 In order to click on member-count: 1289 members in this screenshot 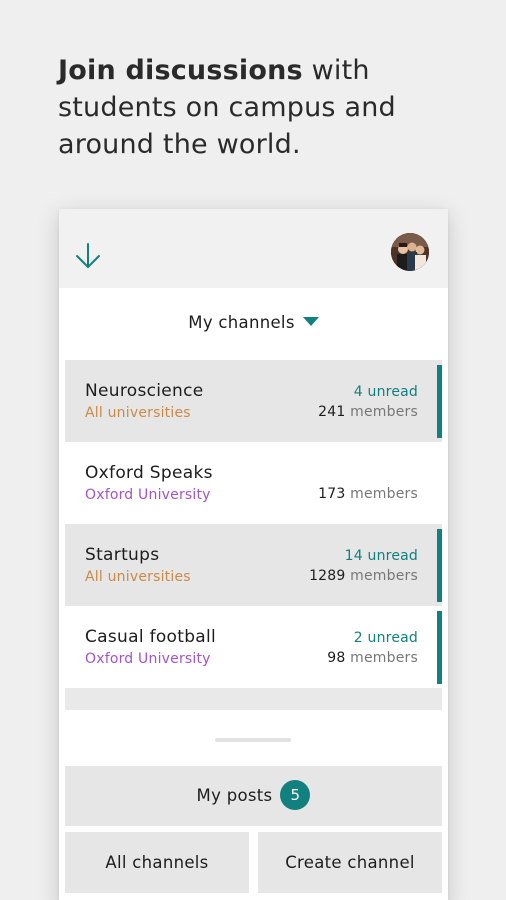, I will do `click(363, 576)`.